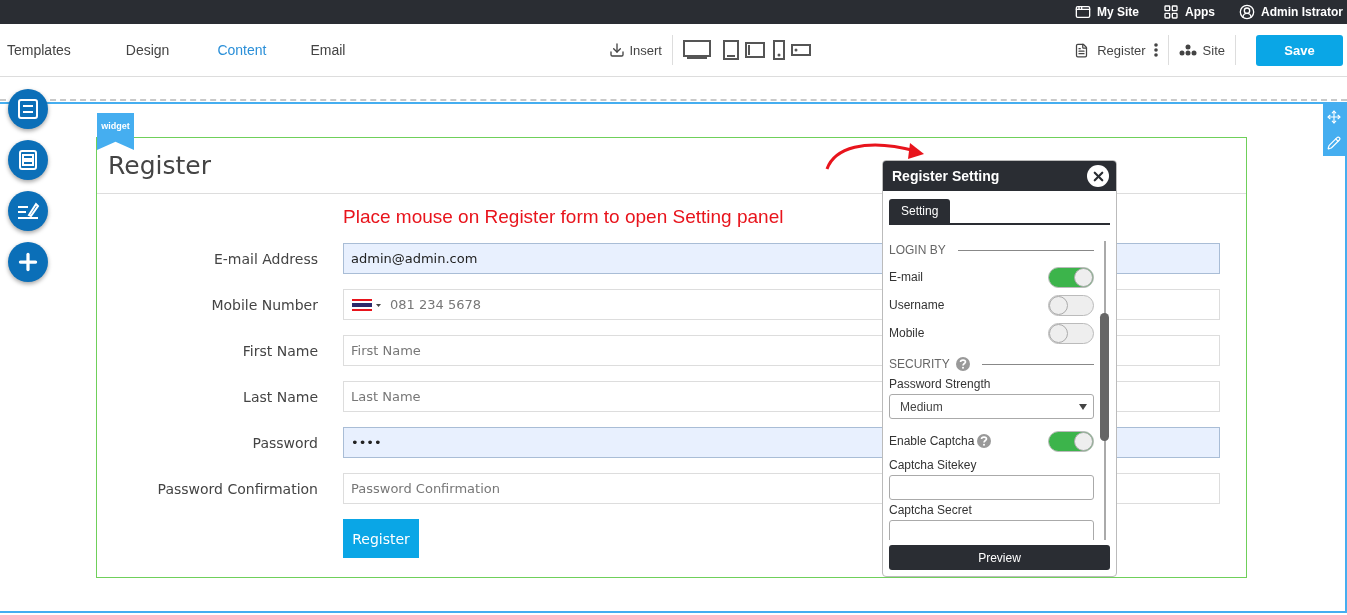 The image size is (1347, 615). What do you see at coordinates (1213, 50) in the screenshot?
I see `site-button: Site` at bounding box center [1213, 50].